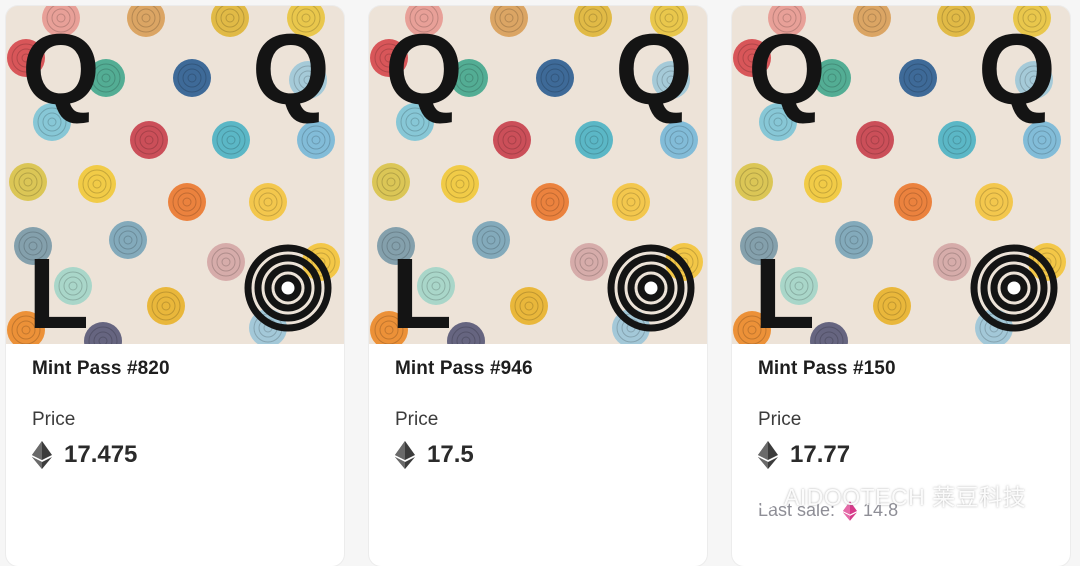 The image size is (1080, 566). Describe the element at coordinates (905, 497) in the screenshot. I see `watermark-text: AIDOOTECH 莱豆科技` at that location.